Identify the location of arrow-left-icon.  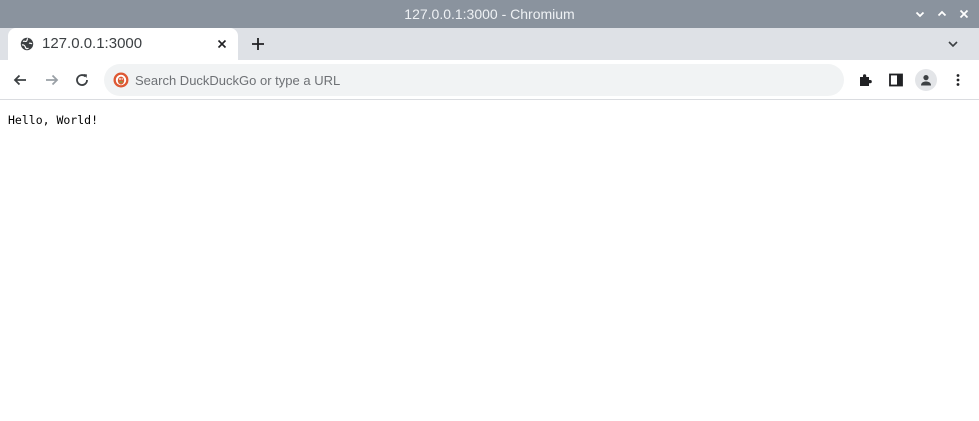
(19, 80).